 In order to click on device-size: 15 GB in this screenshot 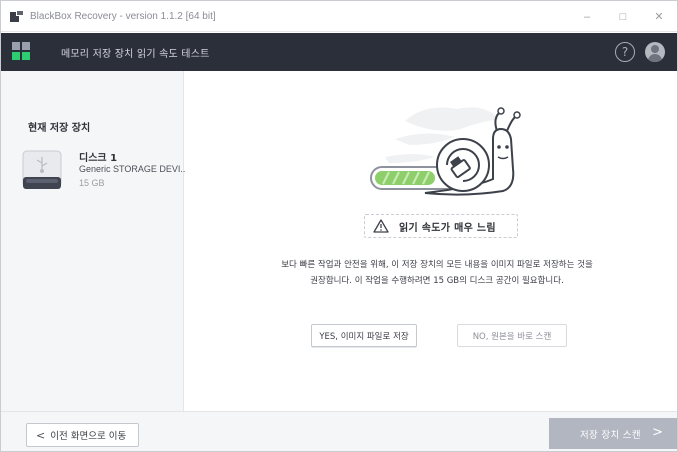, I will do `click(92, 183)`.